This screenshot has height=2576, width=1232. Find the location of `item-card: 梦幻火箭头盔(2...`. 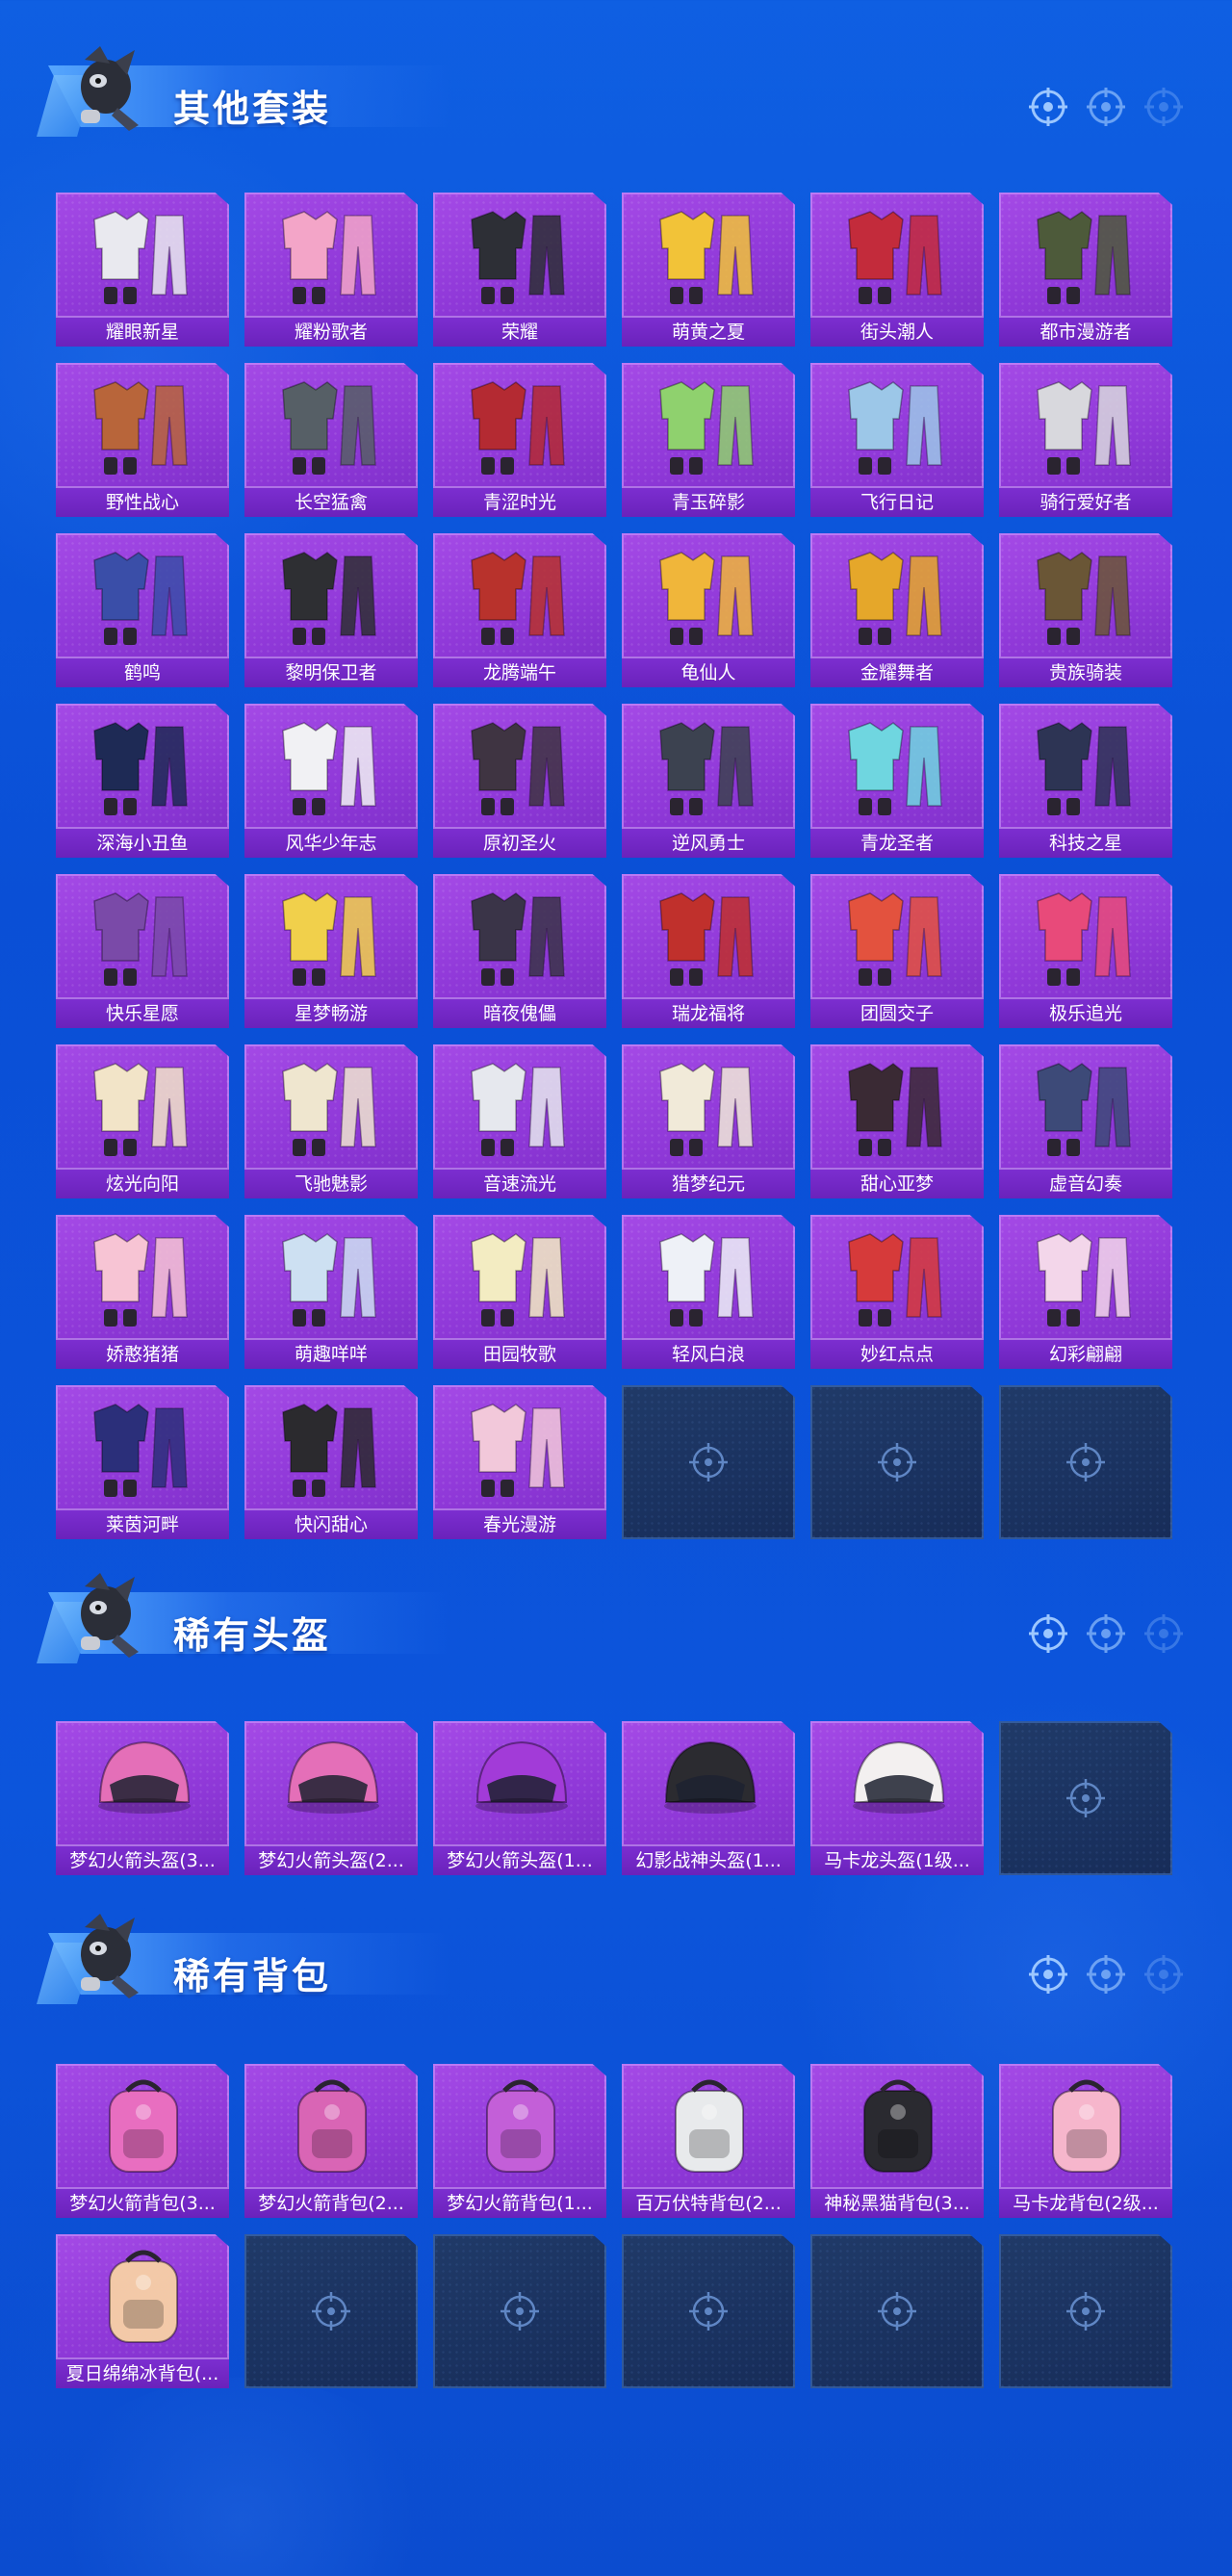

item-card: 梦幻火箭头盔(2... is located at coordinates (331, 1798).